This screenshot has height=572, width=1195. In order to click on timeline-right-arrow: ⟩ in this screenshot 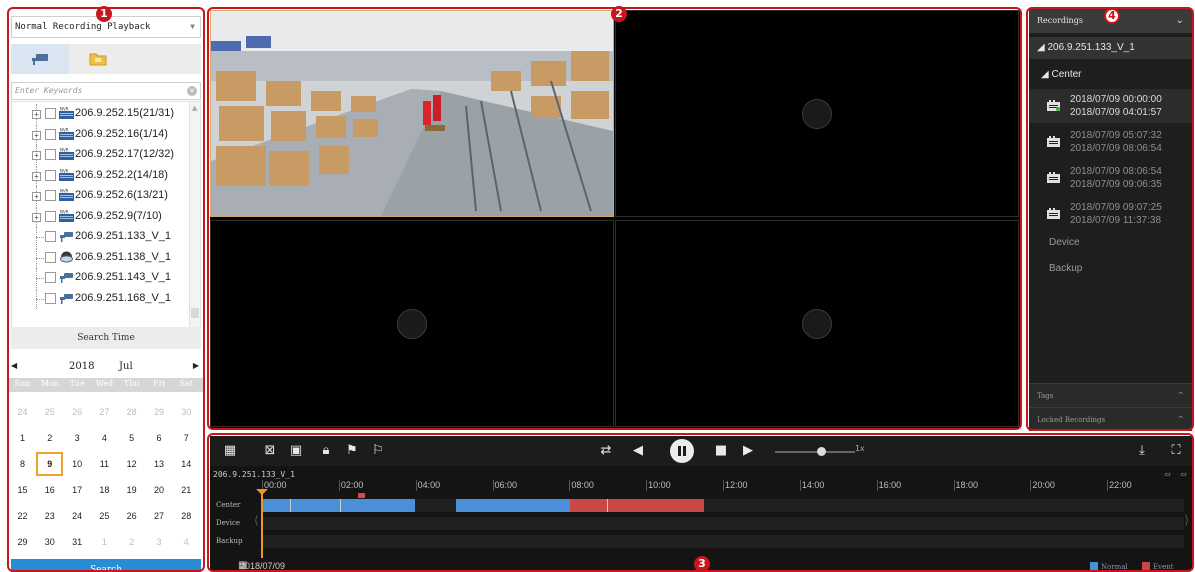, I will do `click(1186, 520)`.